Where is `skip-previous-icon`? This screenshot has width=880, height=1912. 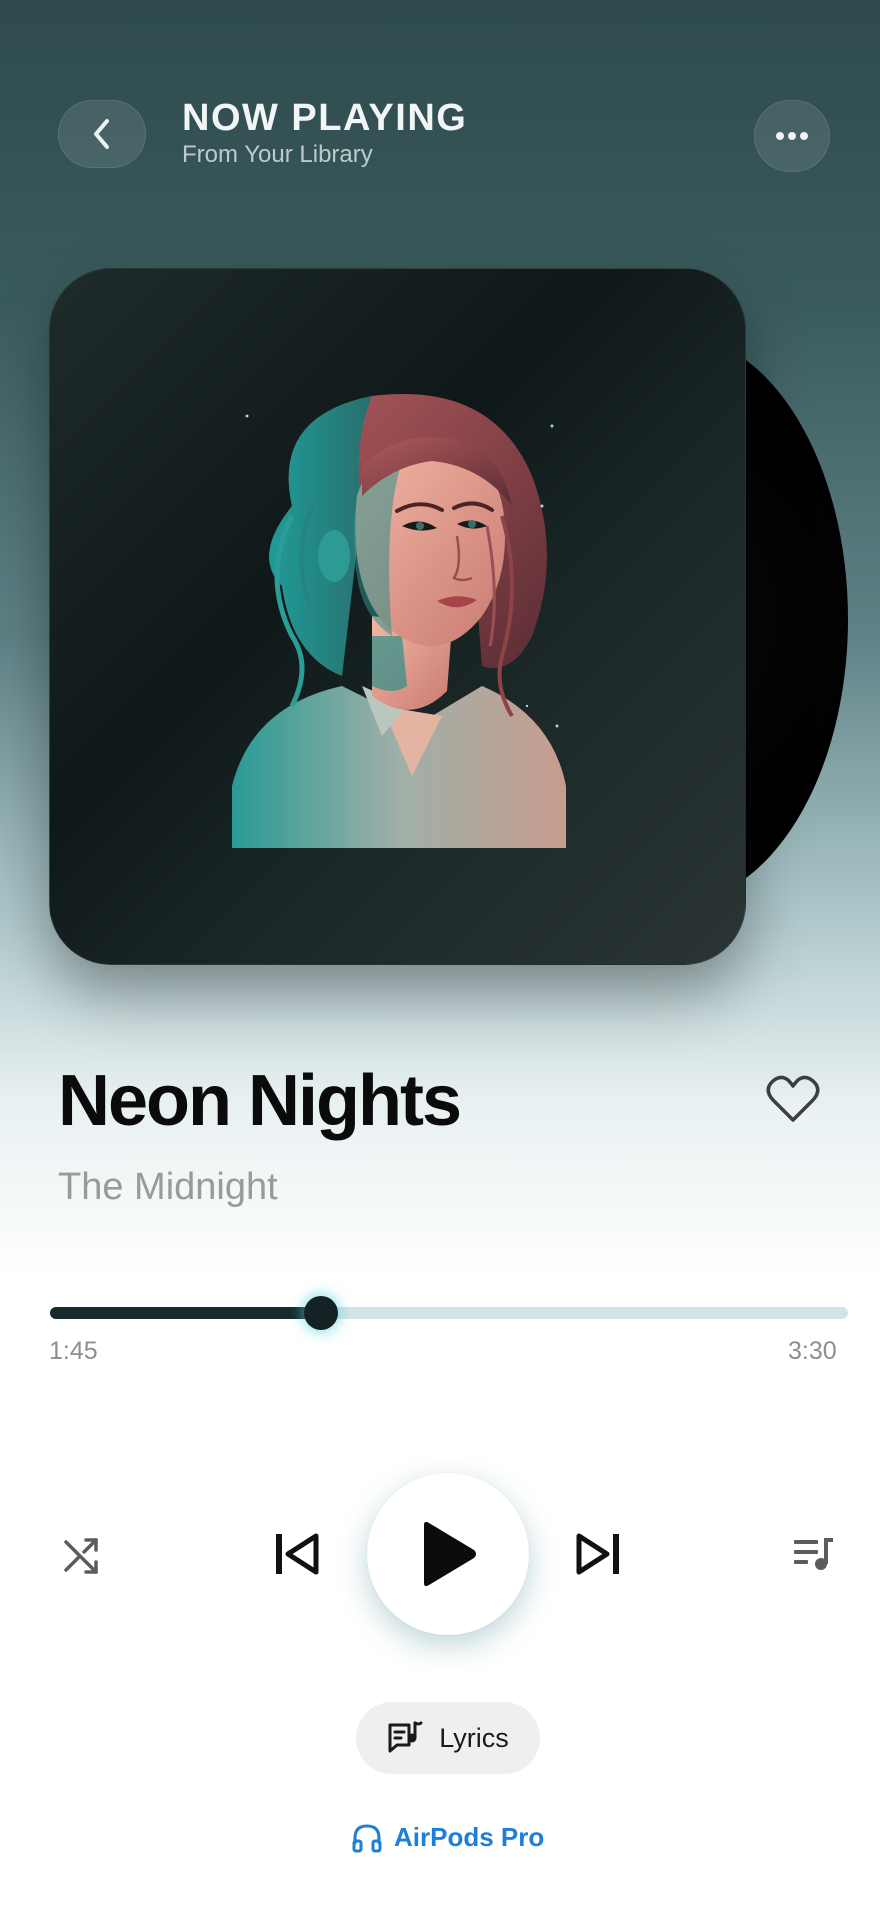 skip-previous-icon is located at coordinates (298, 1554).